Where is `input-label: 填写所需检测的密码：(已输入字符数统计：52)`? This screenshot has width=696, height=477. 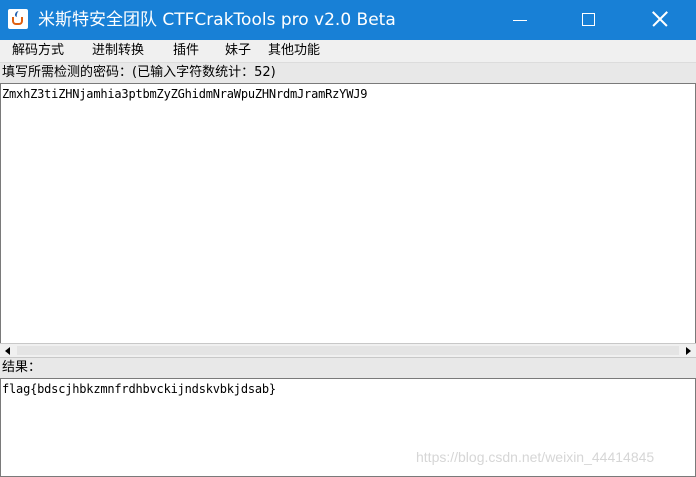 input-label: 填写所需检测的密码：(已输入字符数统计：52) is located at coordinates (139, 72).